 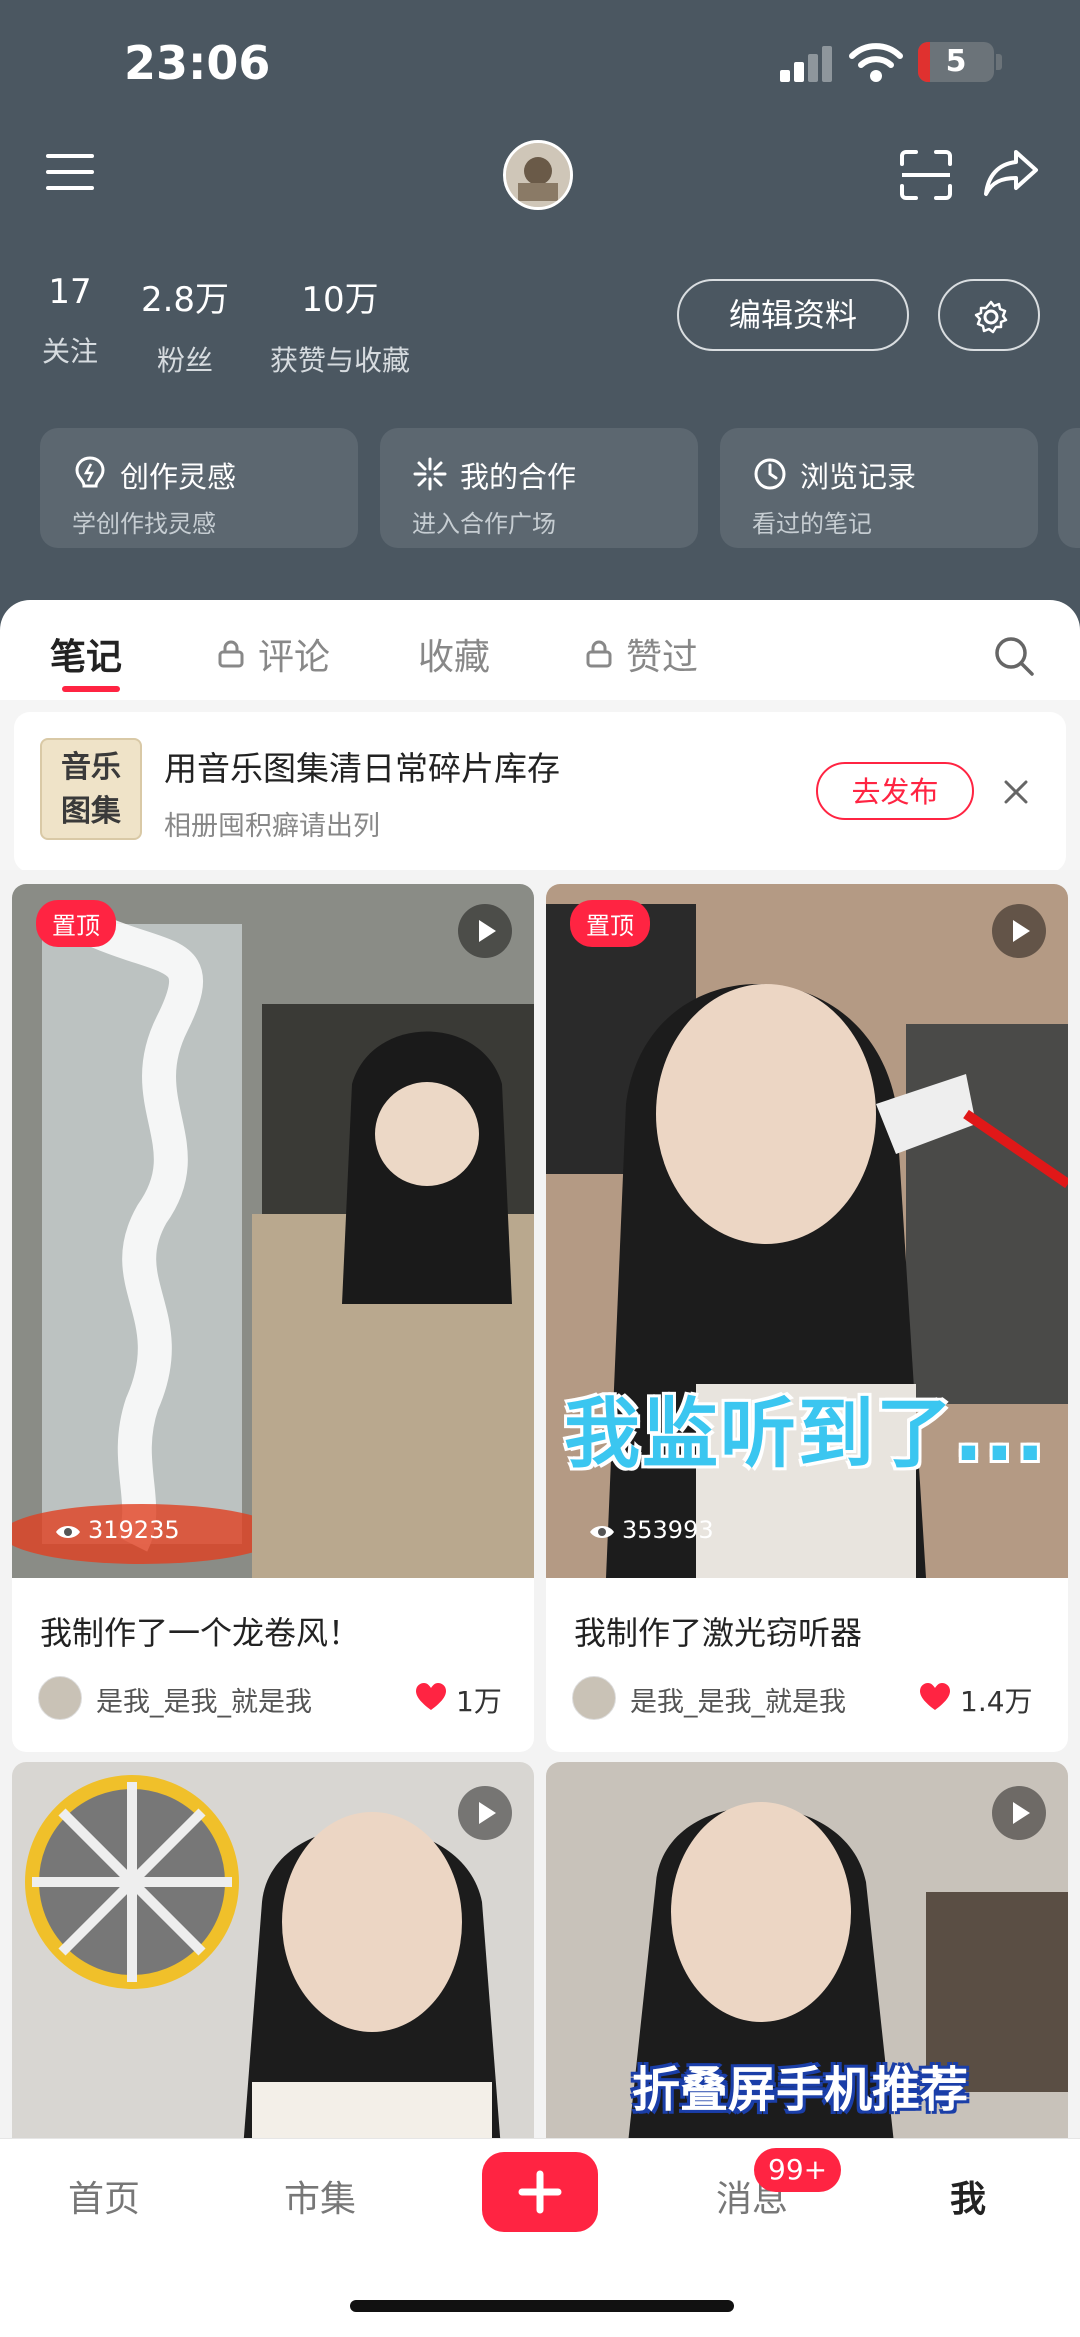 I want to click on promo-subtitle: 相册囤积癖请出列, so click(x=272, y=826).